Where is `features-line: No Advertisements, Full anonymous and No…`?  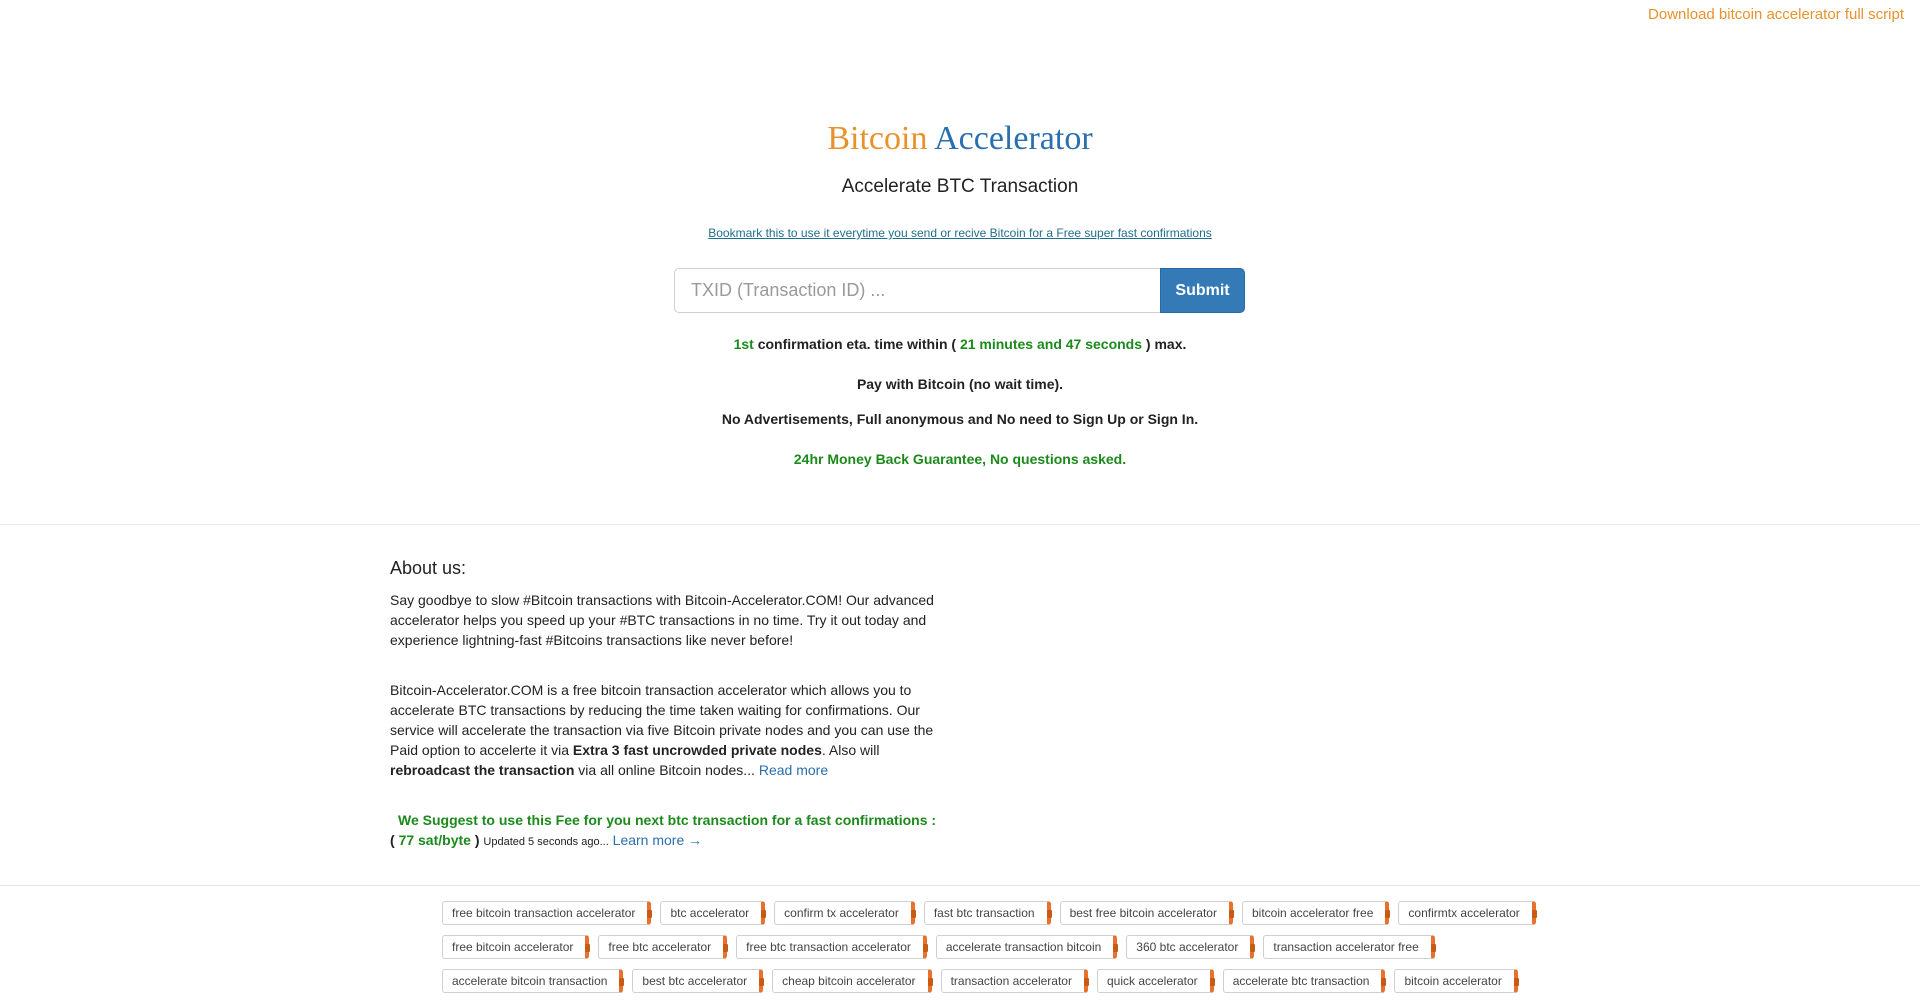 features-line: No Advertisements, Full anonymous and No… is located at coordinates (960, 419).